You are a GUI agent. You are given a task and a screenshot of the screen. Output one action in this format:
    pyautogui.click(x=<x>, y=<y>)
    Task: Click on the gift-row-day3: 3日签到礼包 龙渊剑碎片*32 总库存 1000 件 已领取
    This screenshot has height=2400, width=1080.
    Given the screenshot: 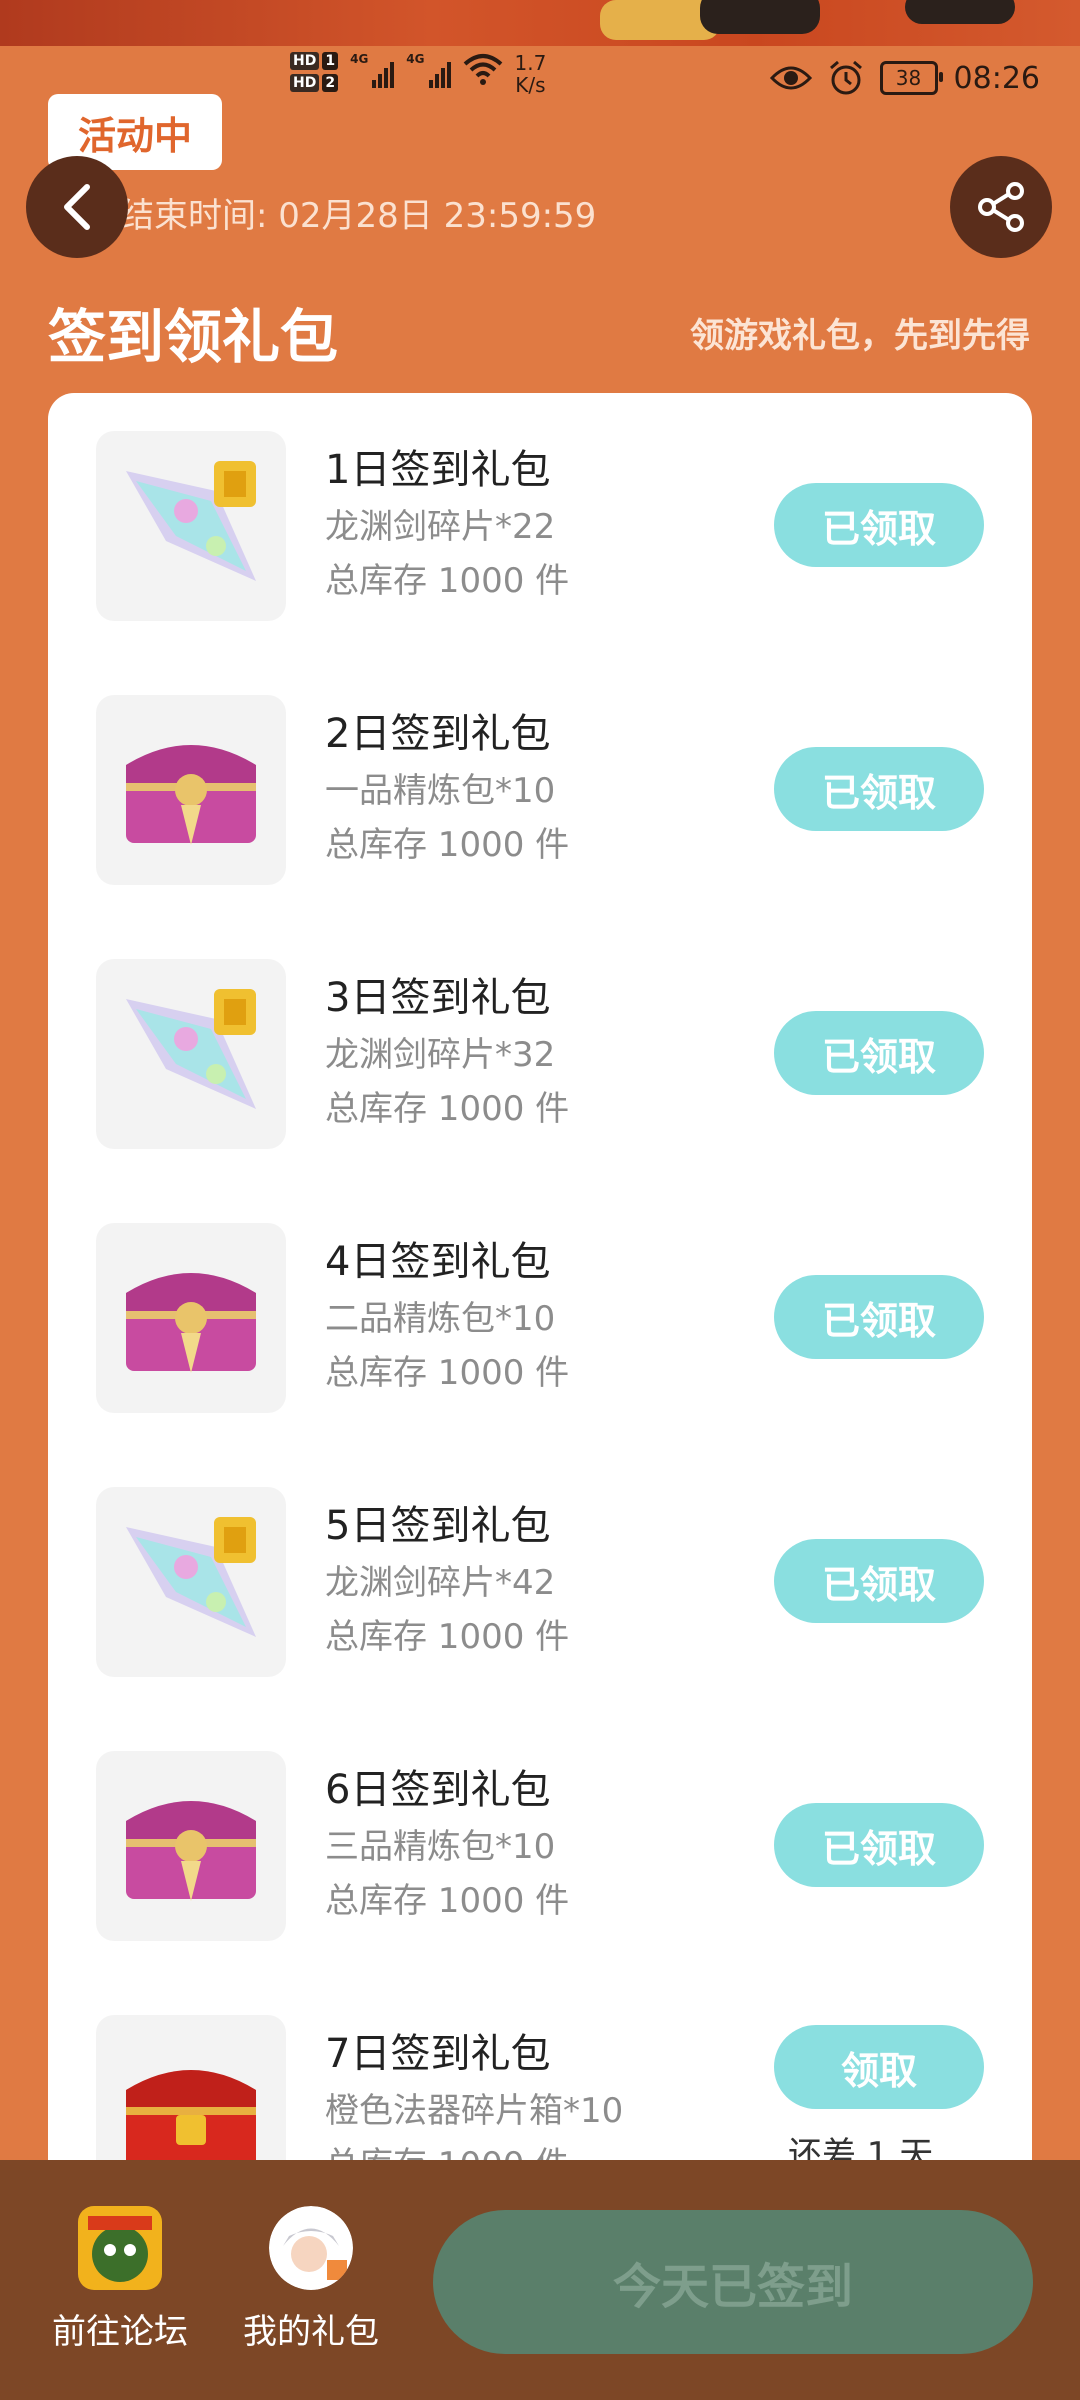 What is the action you would take?
    pyautogui.click(x=540, y=1053)
    